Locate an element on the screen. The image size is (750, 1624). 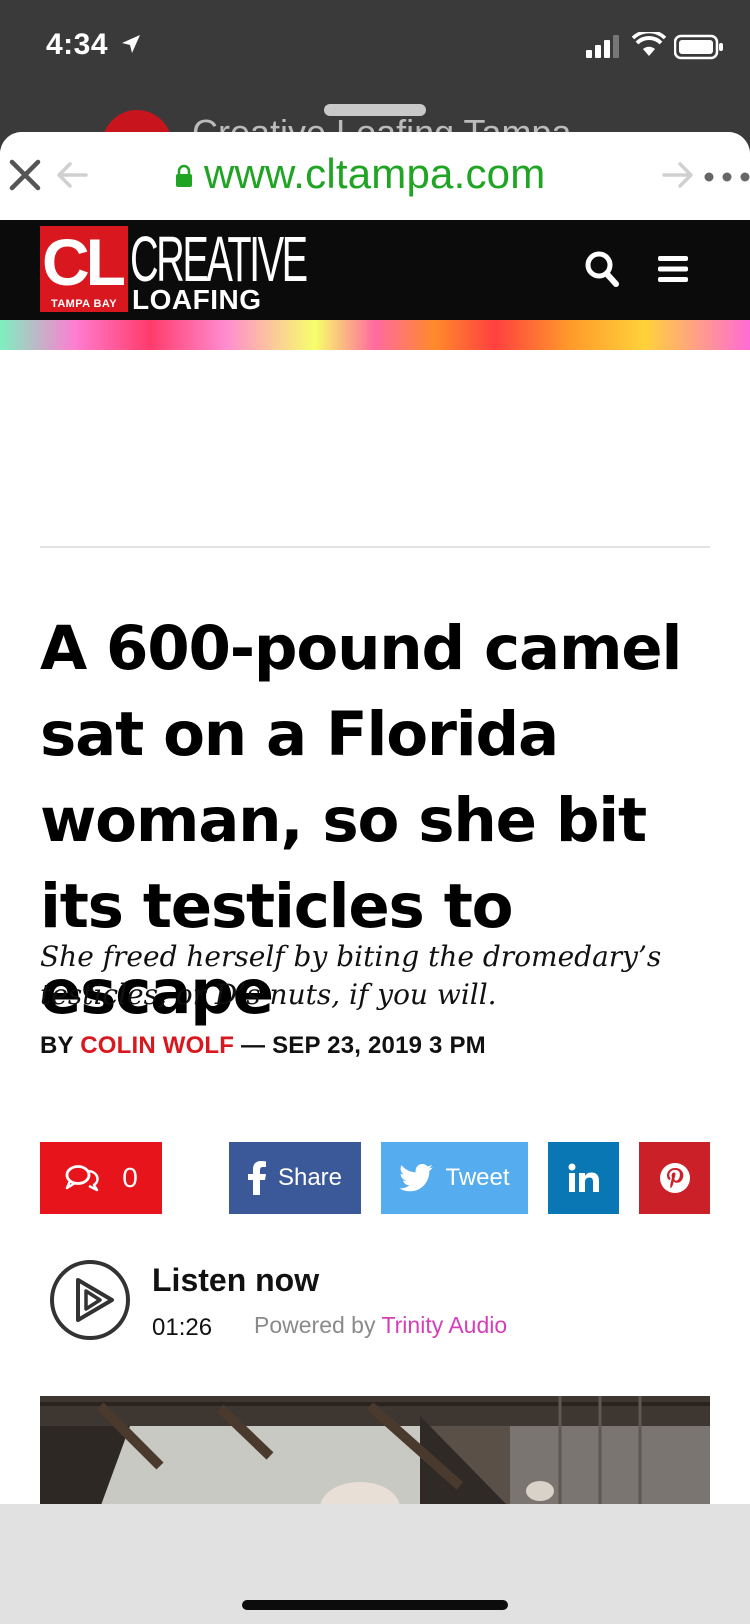
facebook-share-button: Share is located at coordinates (295, 1178).